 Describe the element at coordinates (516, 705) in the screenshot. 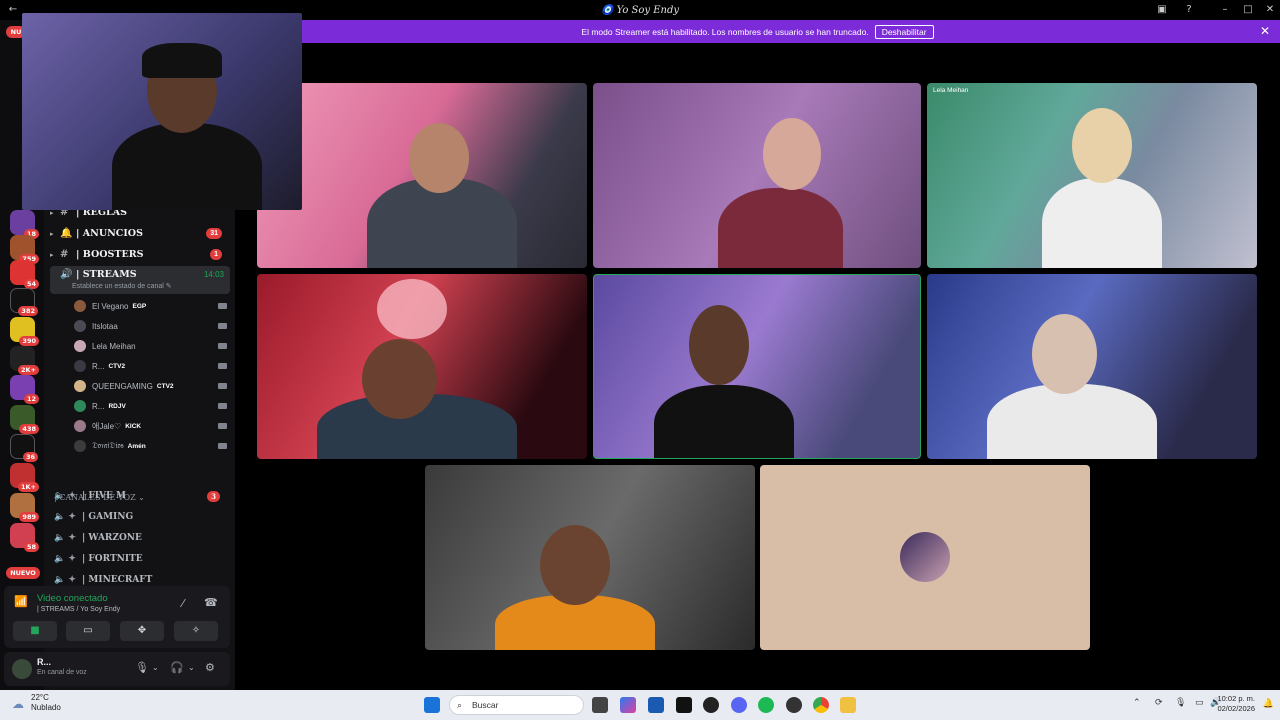

I see `taskbar-search: ⌕ Buscar` at that location.